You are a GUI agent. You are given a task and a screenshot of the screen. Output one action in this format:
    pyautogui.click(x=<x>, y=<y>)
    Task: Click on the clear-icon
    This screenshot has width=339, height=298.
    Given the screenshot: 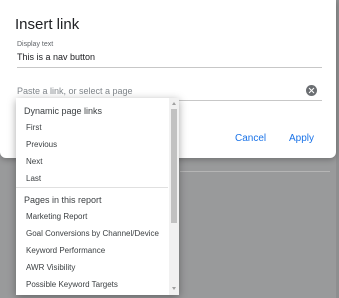 What is the action you would take?
    pyautogui.click(x=311, y=90)
    